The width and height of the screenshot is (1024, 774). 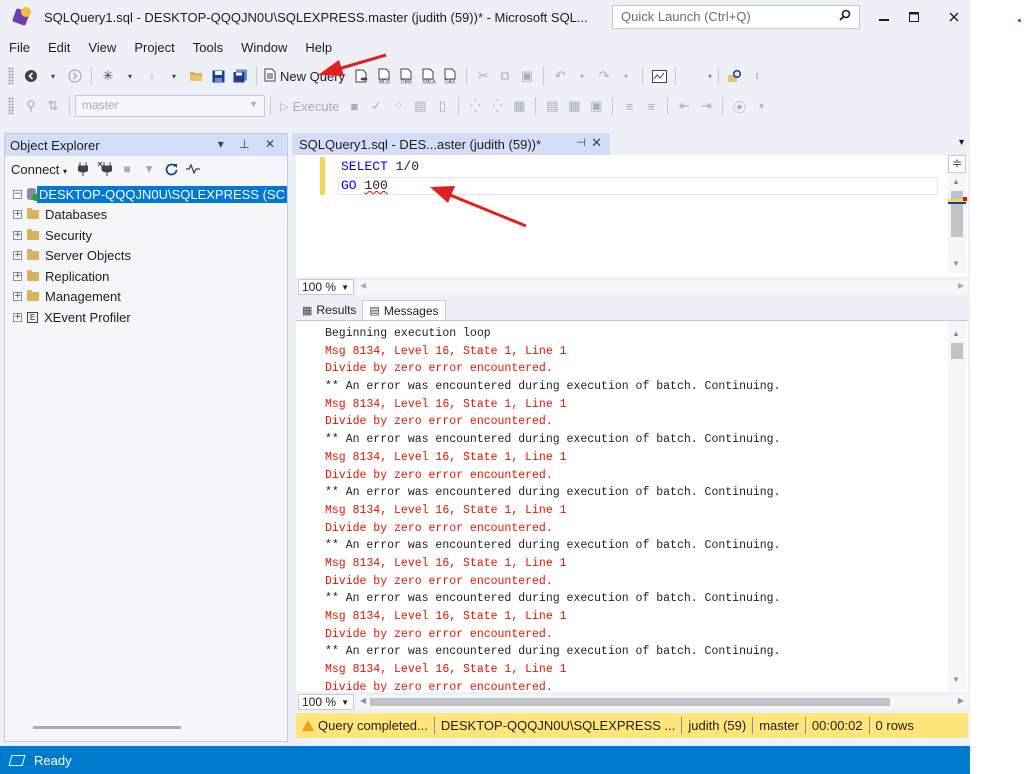 What do you see at coordinates (957, 164) in the screenshot?
I see `split-window-button: ≑` at bounding box center [957, 164].